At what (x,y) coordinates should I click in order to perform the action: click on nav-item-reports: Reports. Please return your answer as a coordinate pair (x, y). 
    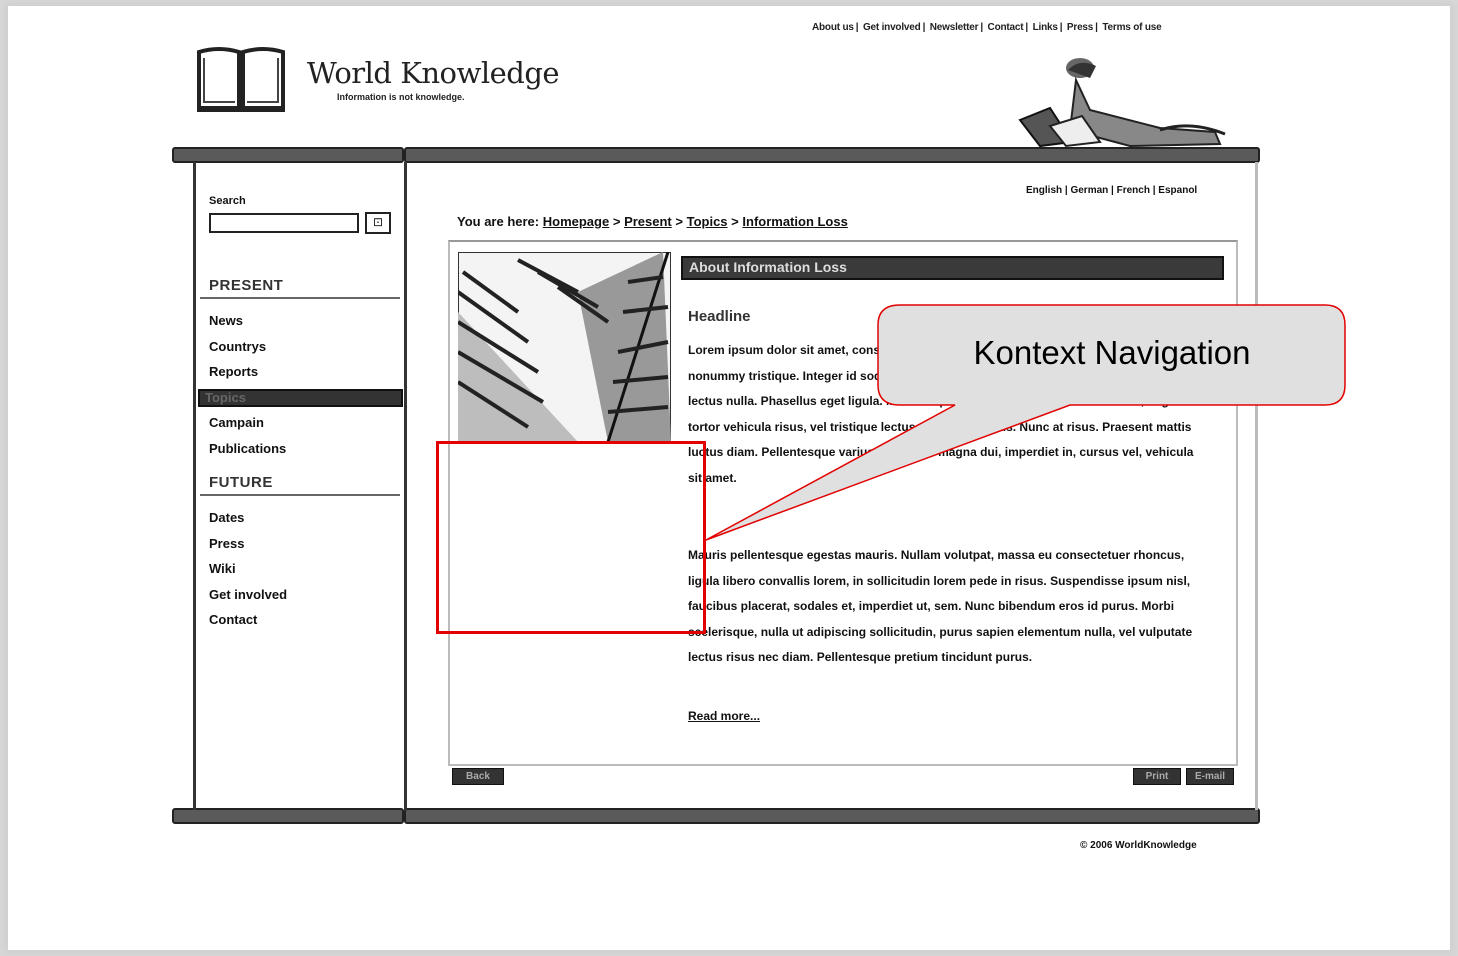
    Looking at the image, I should click on (233, 371).